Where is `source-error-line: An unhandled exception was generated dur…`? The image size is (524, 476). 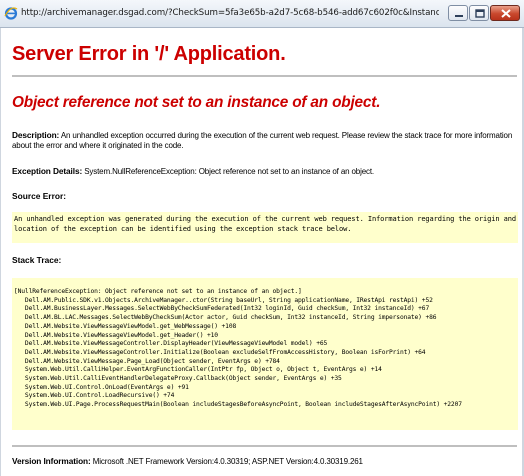 source-error-line: An unhandled exception was generated dur… is located at coordinates (265, 219).